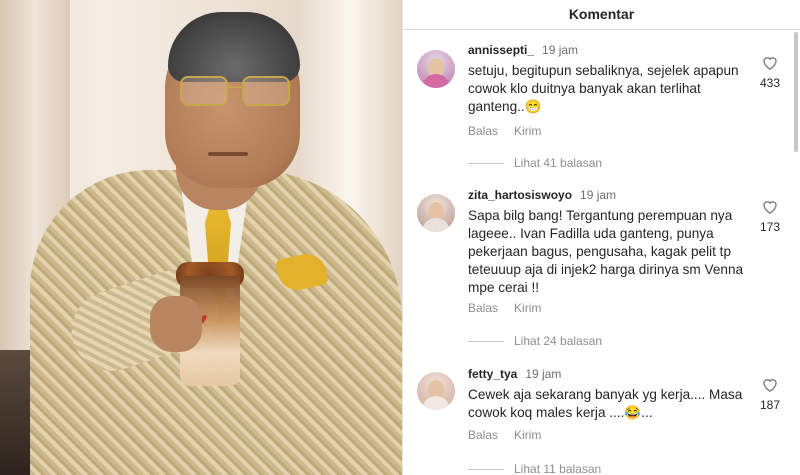  I want to click on comment-meta: annissepti_ 19 jam, so click(523, 50).